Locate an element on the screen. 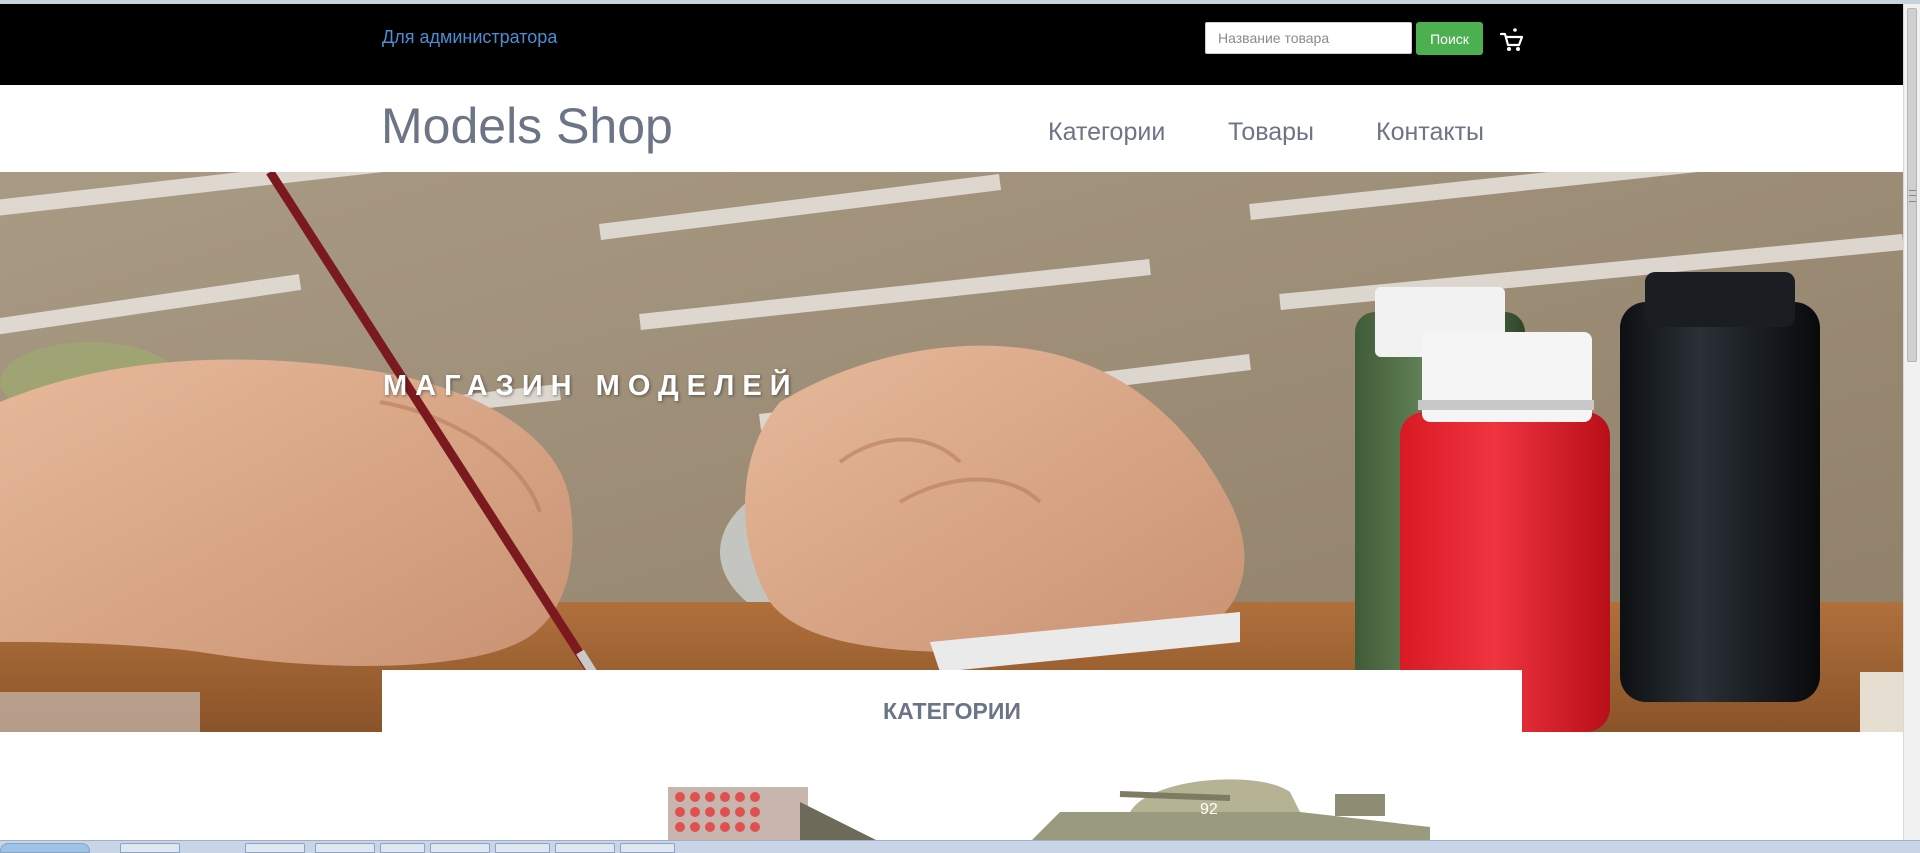 The height and width of the screenshot is (853, 1920). nav-categories: Категории is located at coordinates (1106, 132).